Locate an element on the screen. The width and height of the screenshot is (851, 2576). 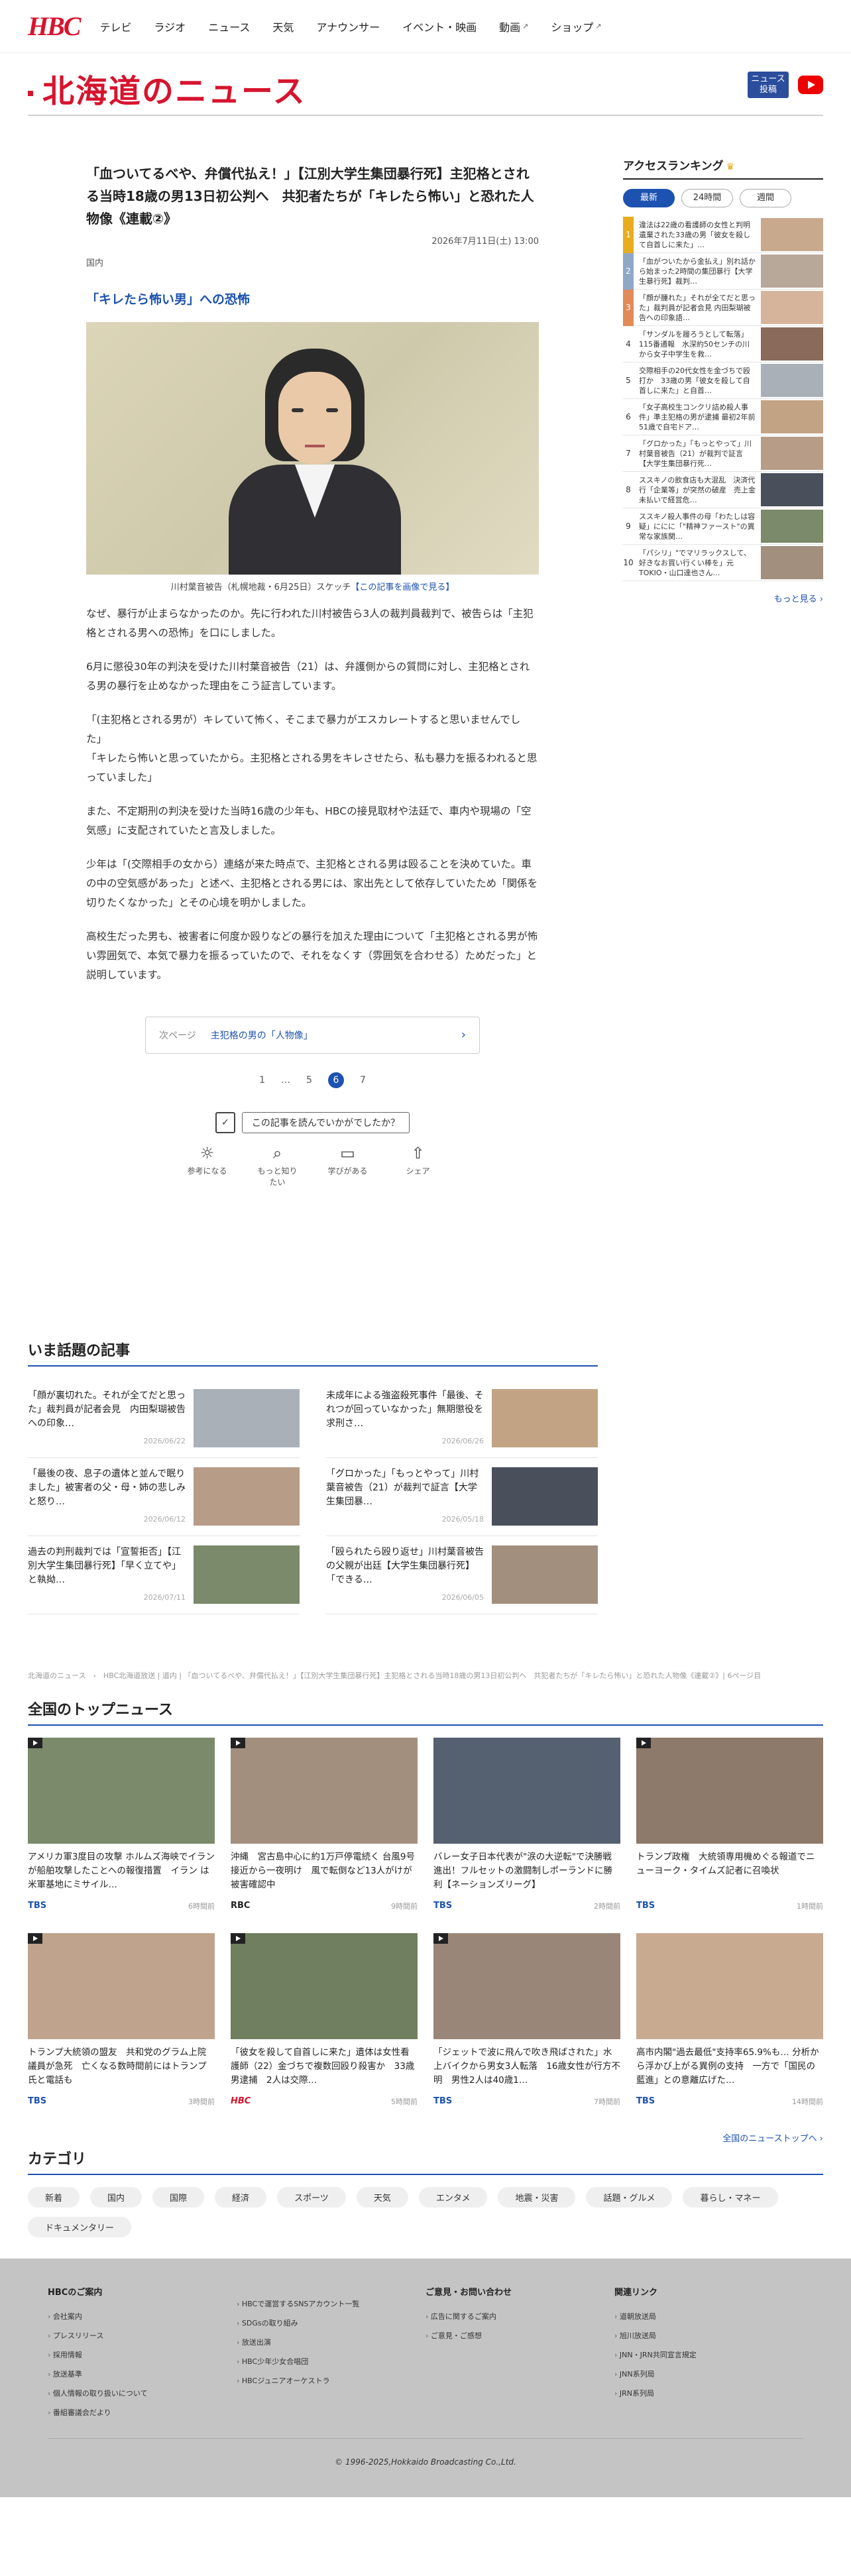
category-chip: スポーツ is located at coordinates (311, 2197).